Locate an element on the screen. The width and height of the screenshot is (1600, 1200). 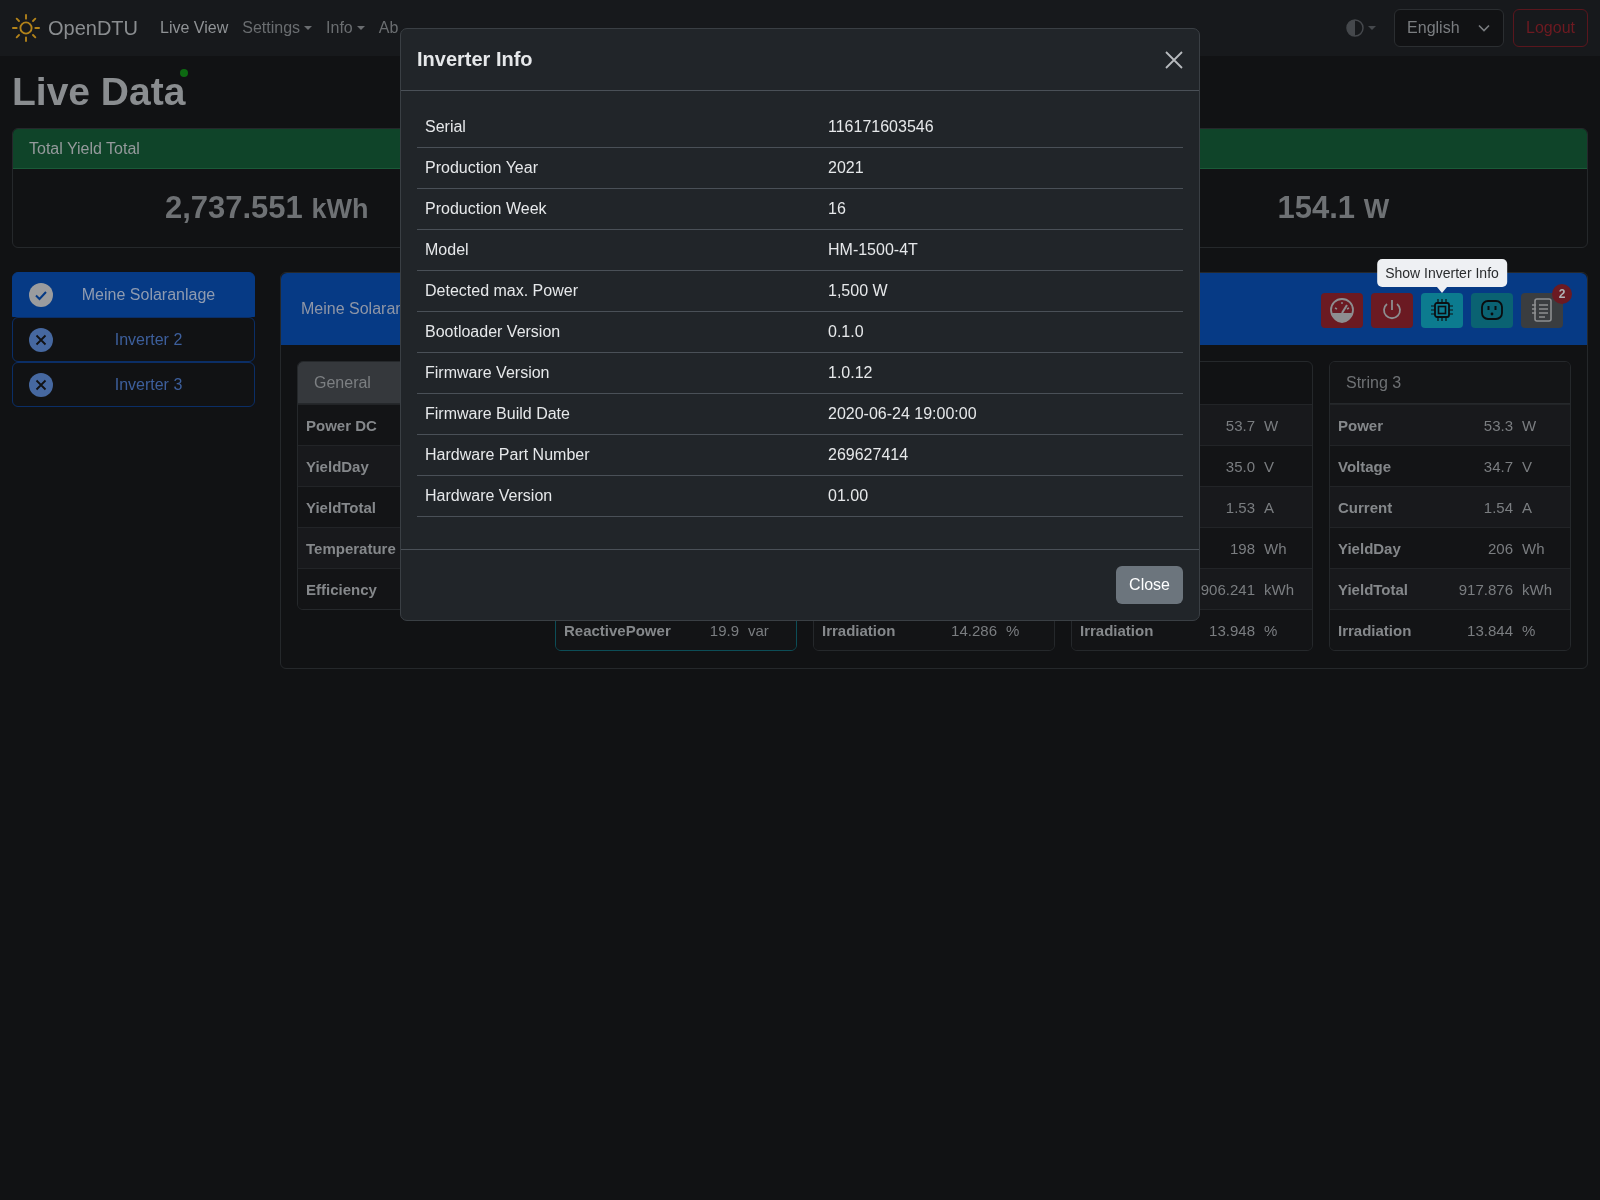
info-label: Detected max. Power is located at coordinates (502, 291).